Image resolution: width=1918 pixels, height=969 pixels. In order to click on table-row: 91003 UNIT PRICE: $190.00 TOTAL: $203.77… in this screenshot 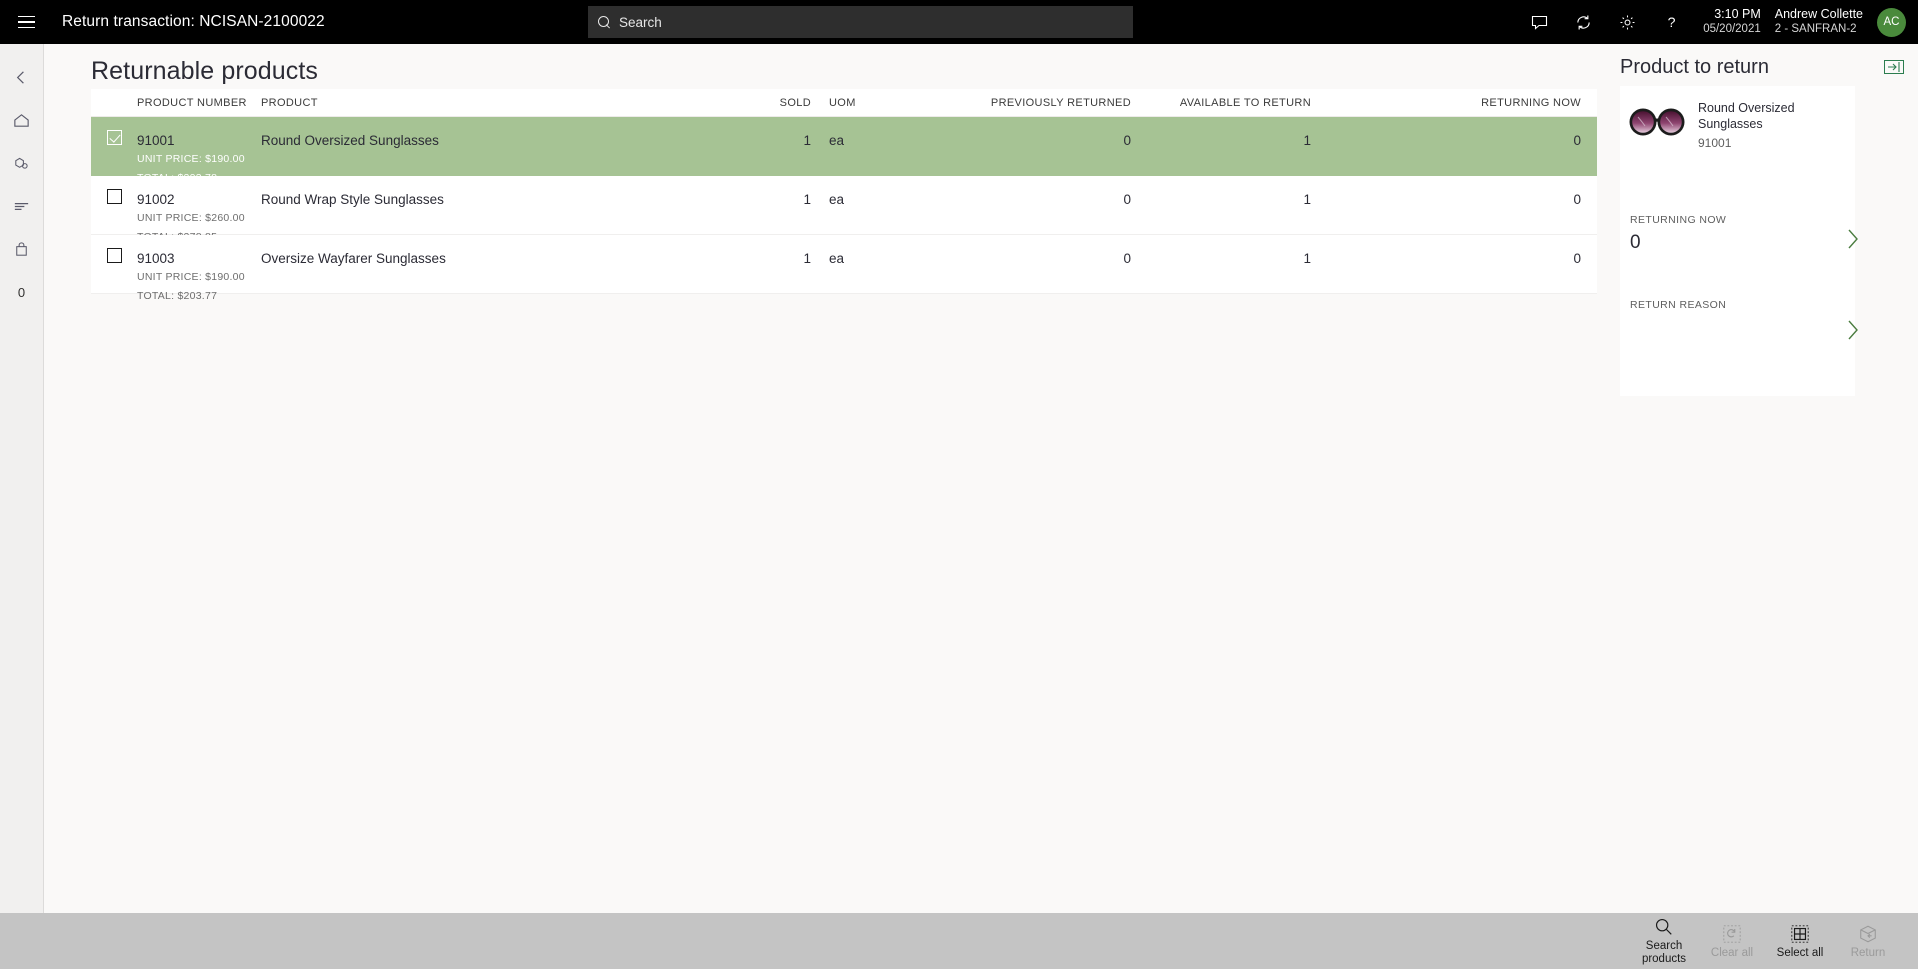, I will do `click(844, 268)`.